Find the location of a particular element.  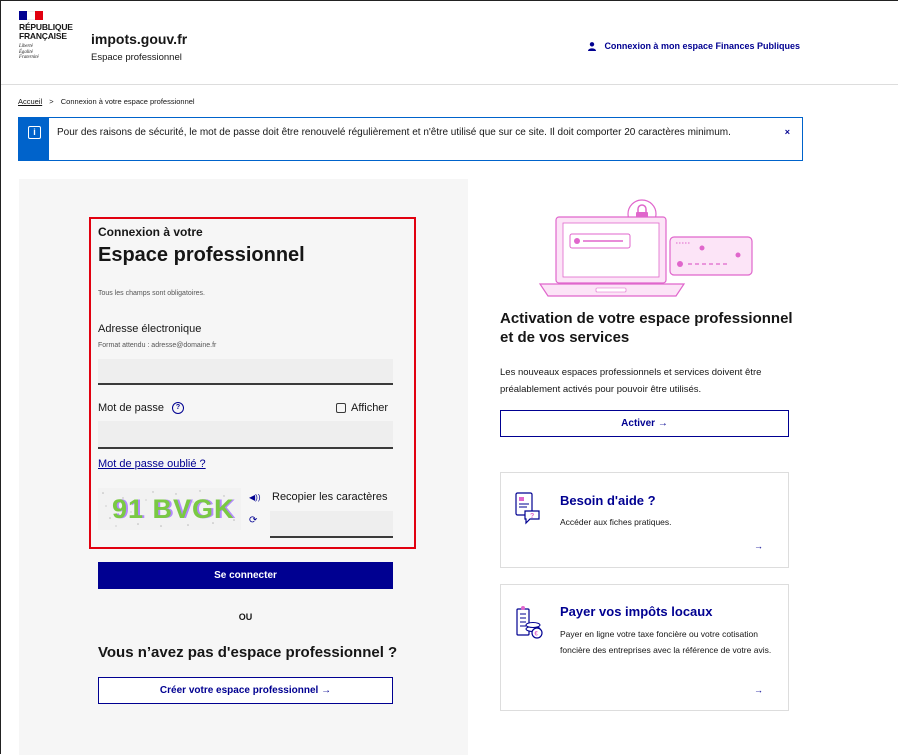

captcha-characters: 91 BVGK is located at coordinates (173, 509).